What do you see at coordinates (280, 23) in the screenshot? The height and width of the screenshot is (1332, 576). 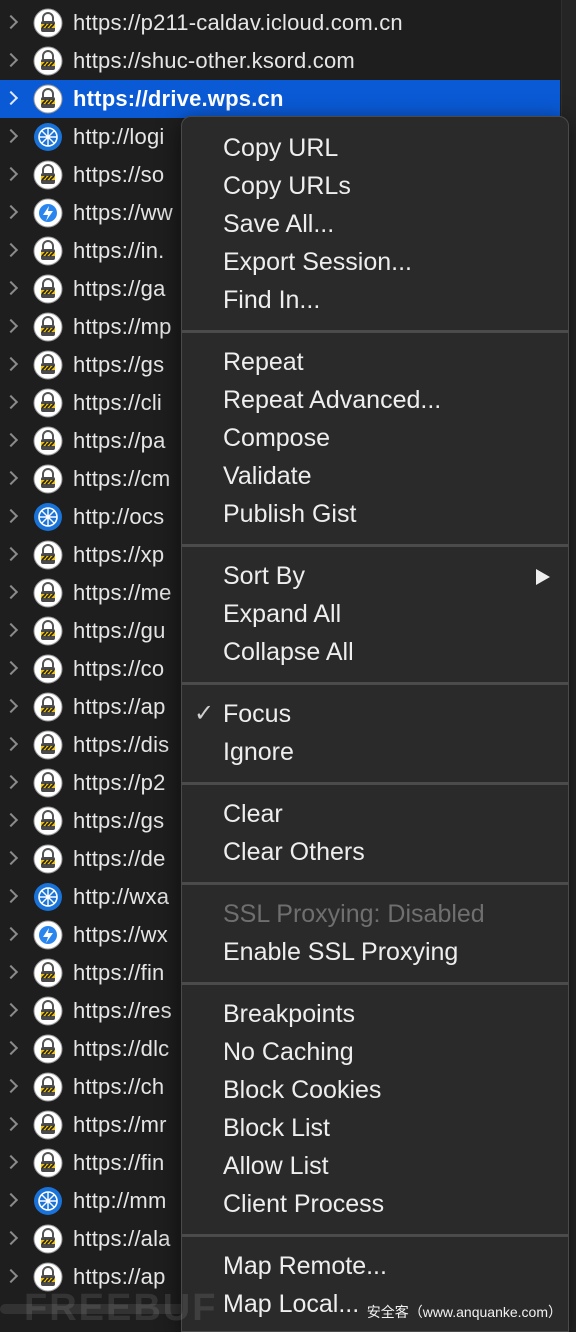 I see `host-row: https://p211-caldav.icloud.com.cn` at bounding box center [280, 23].